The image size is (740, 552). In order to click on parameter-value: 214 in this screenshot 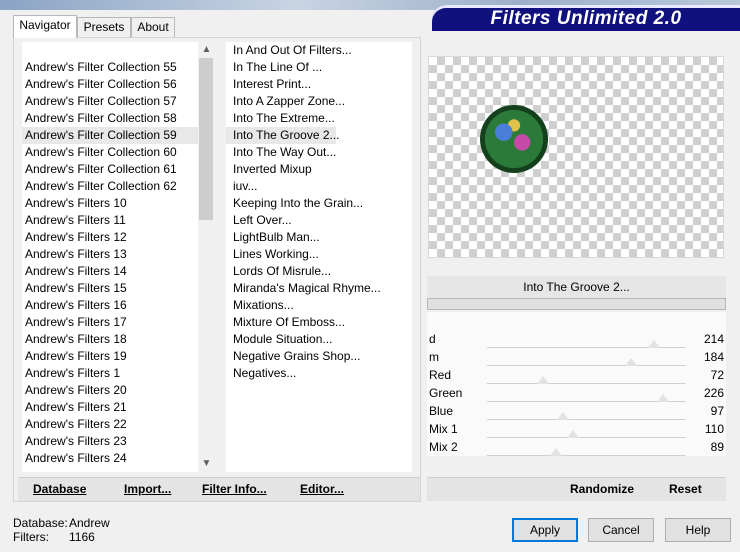, I will do `click(713, 339)`.